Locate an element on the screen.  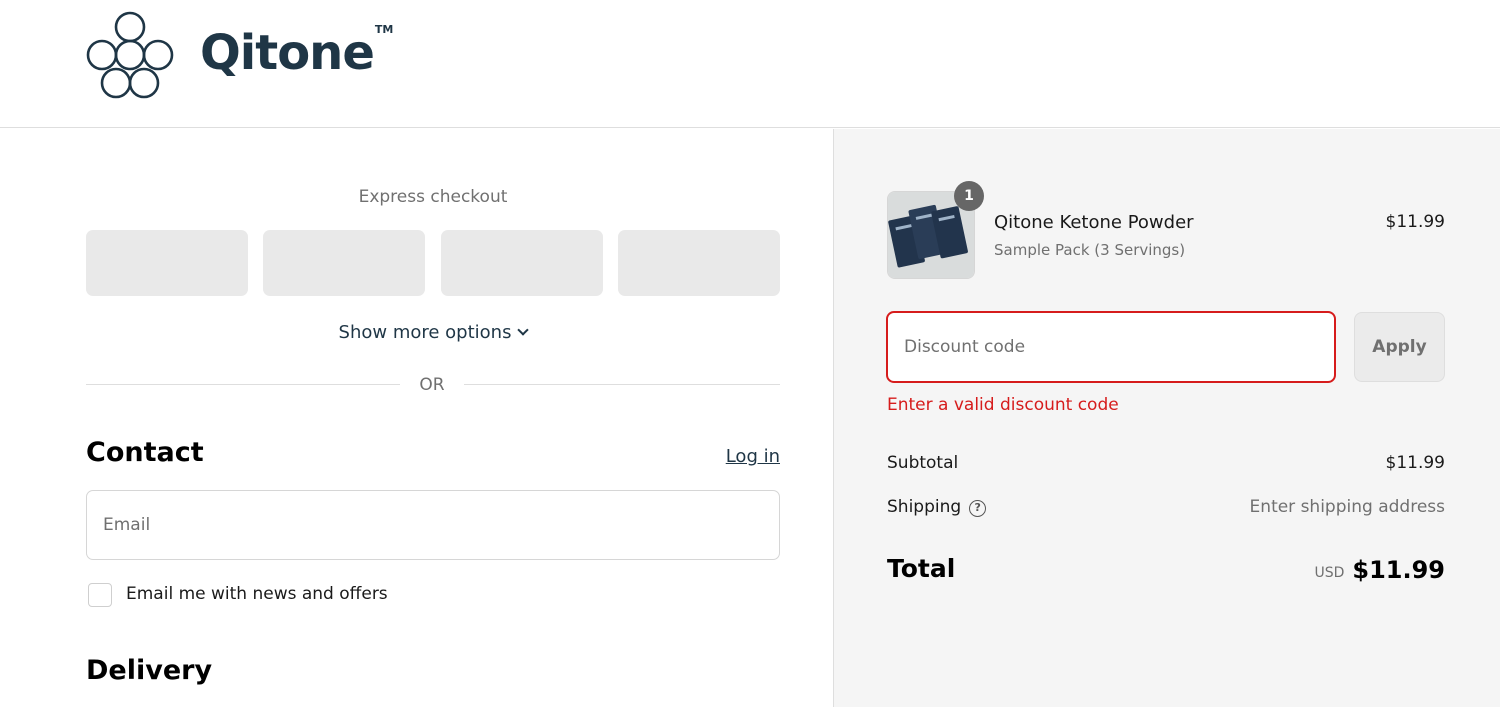
delivery-heading: Delivery is located at coordinates (149, 670).